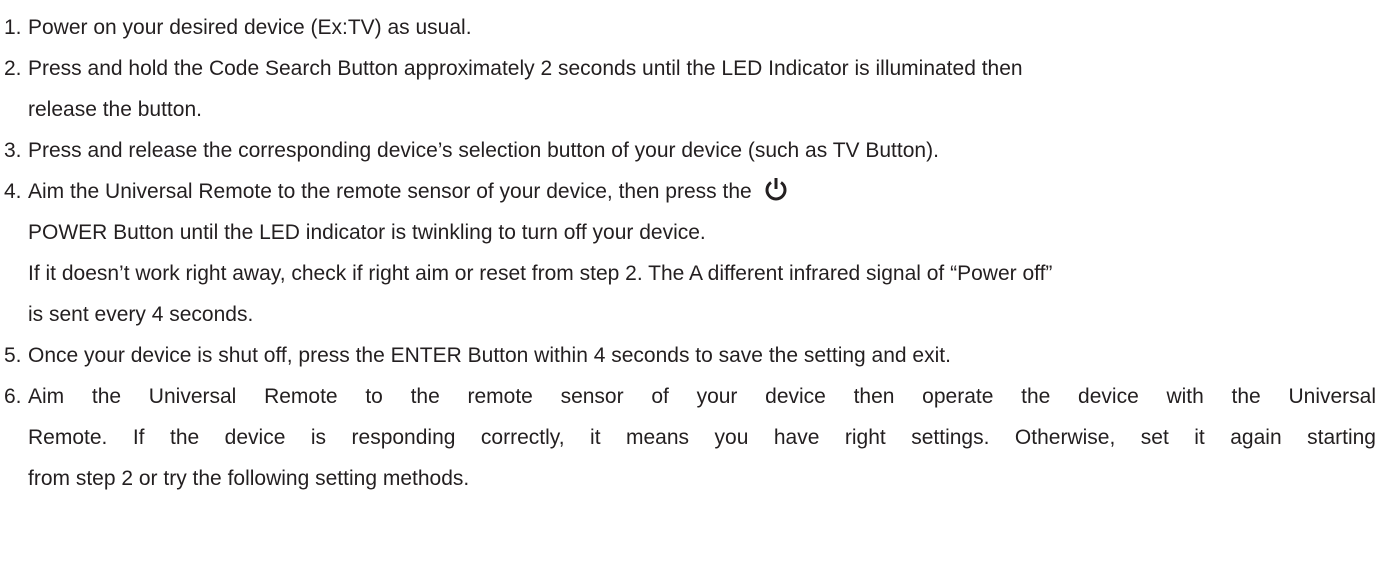  I want to click on step-text-line: is sent every 4 seconds., so click(141, 314).